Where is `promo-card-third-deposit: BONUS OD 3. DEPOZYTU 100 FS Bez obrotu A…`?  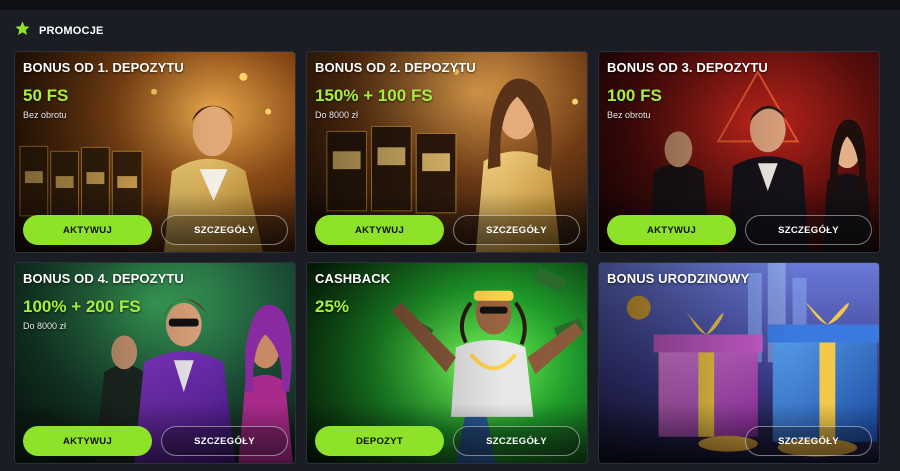
promo-card-third-deposit: BONUS OD 3. DEPOZYTU 100 FS Bez obrotu A… is located at coordinates (739, 152).